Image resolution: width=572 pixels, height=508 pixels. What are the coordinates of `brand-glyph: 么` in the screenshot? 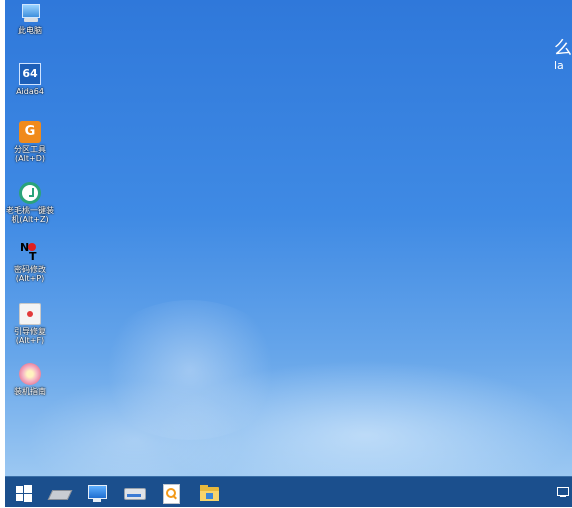 It's located at (563, 48).